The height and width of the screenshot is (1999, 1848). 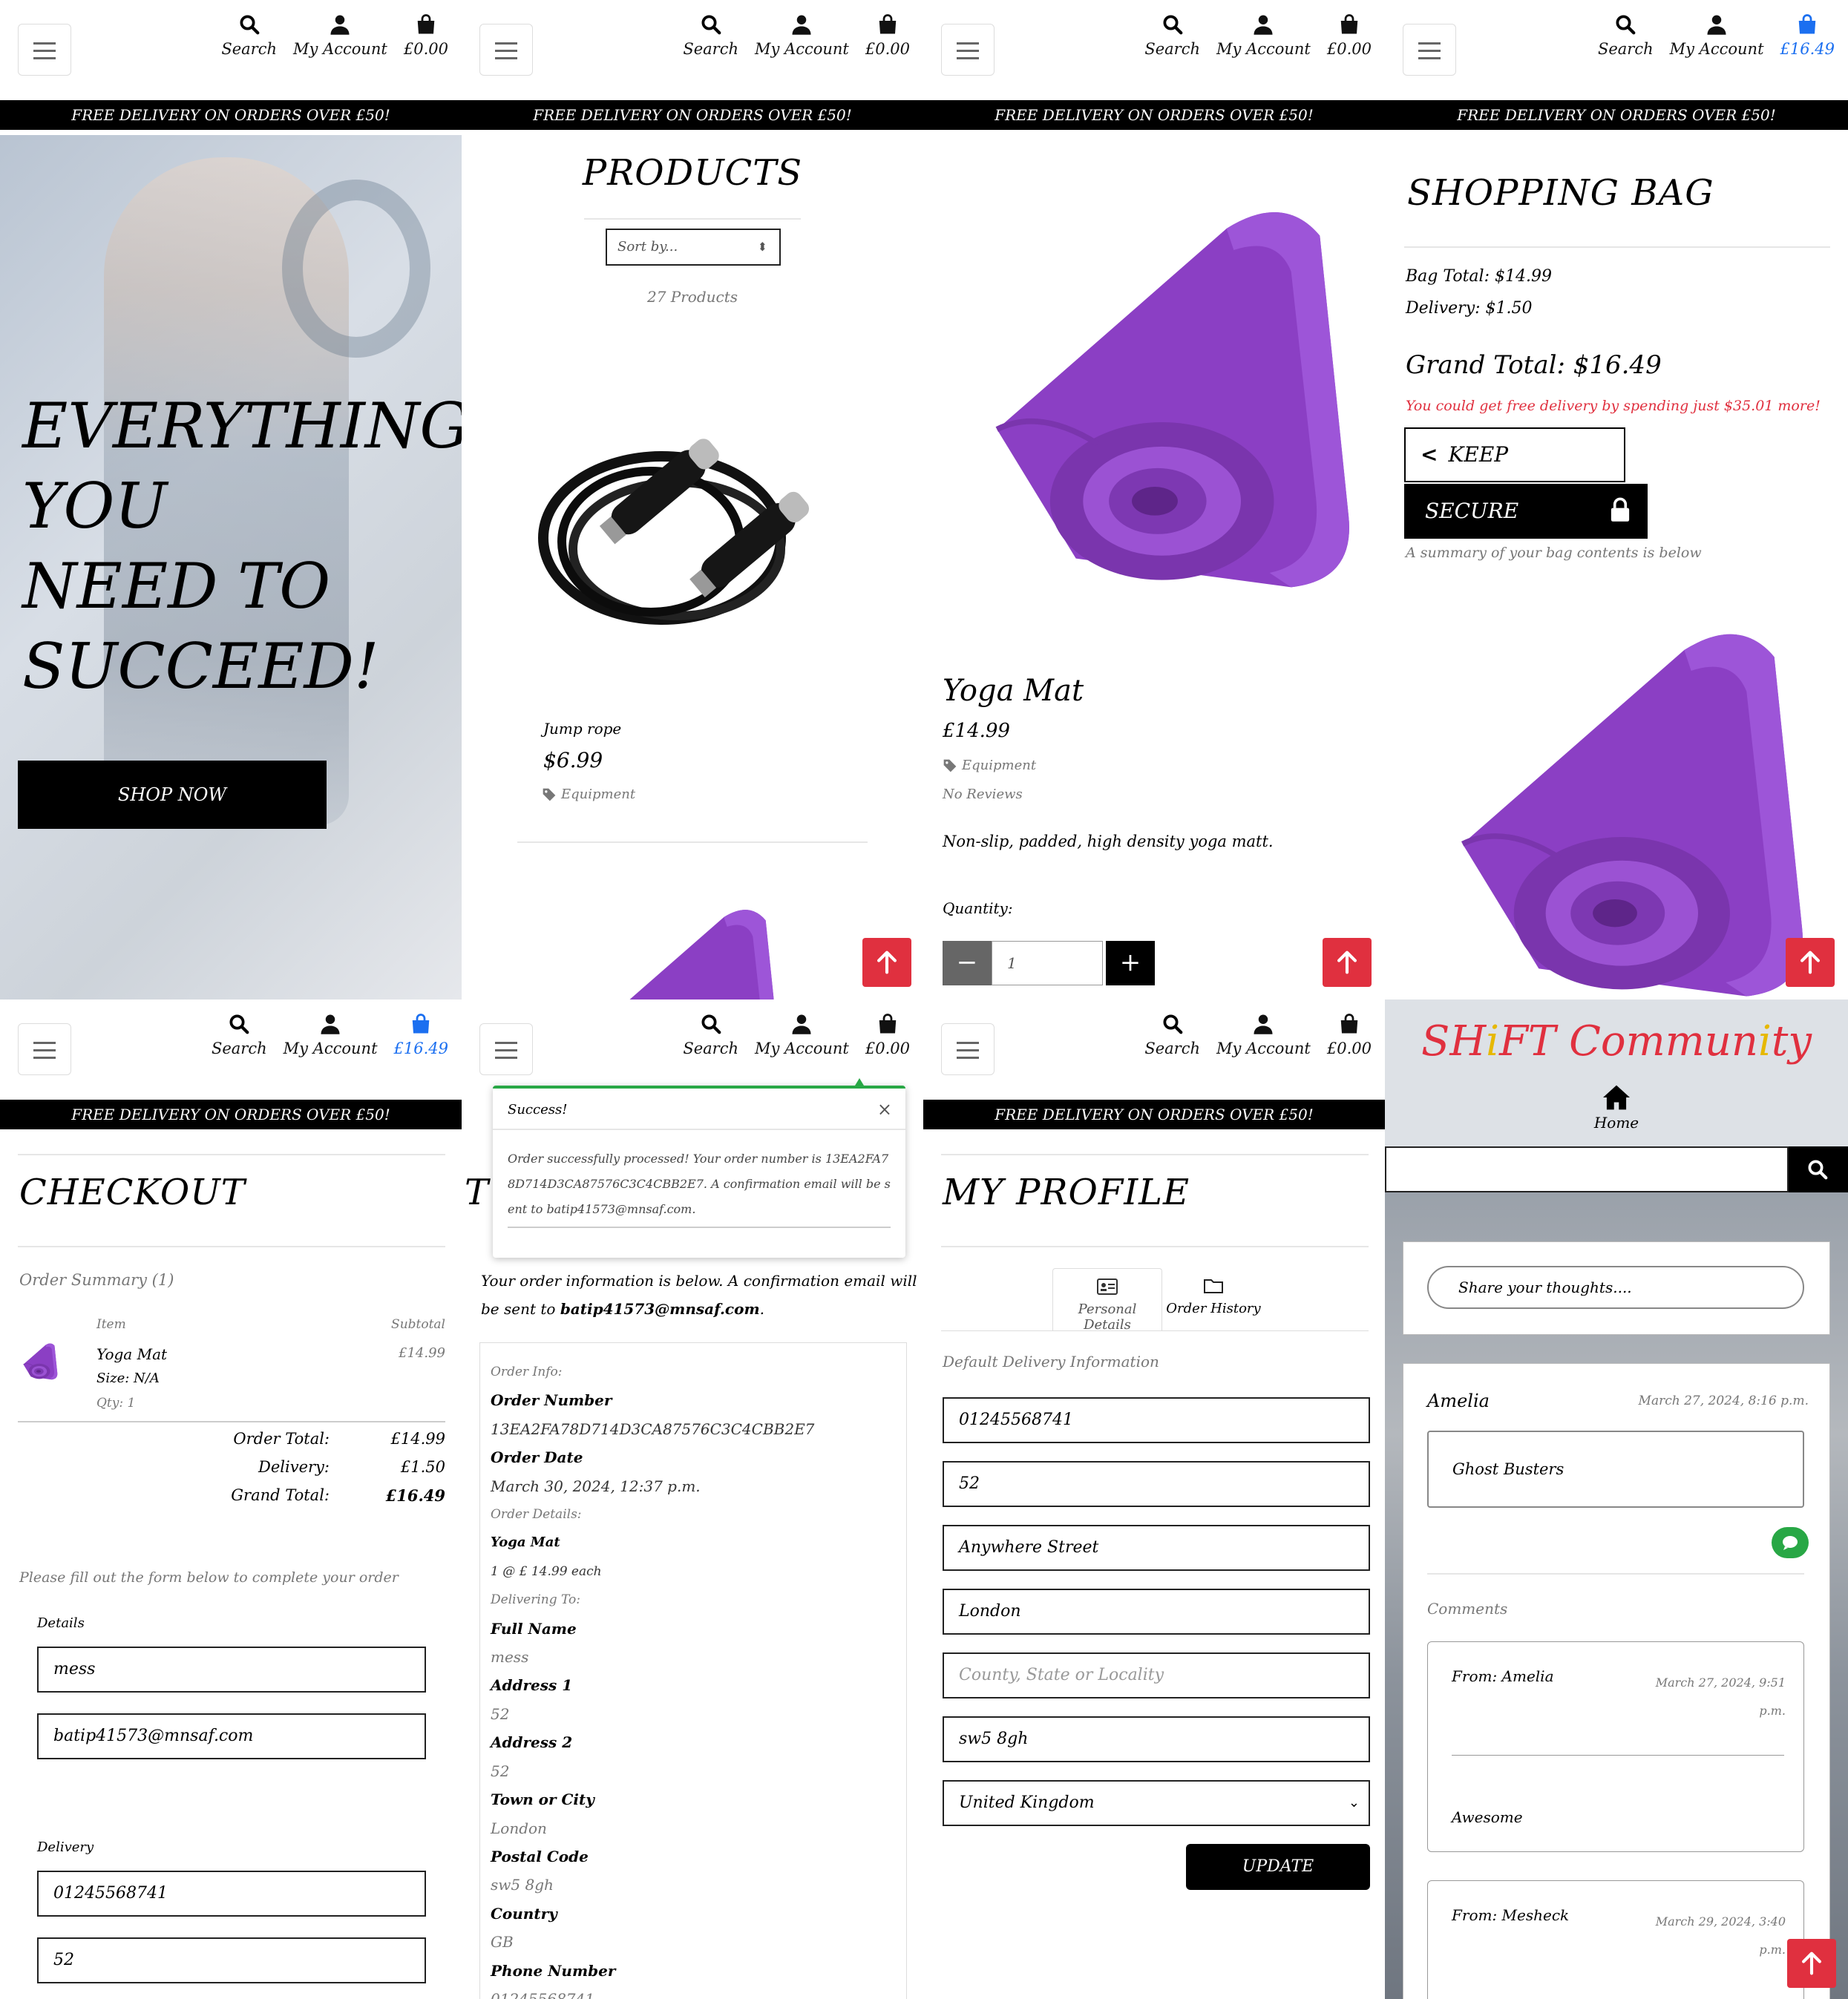 What do you see at coordinates (1818, 1169) in the screenshot?
I see `search-button` at bounding box center [1818, 1169].